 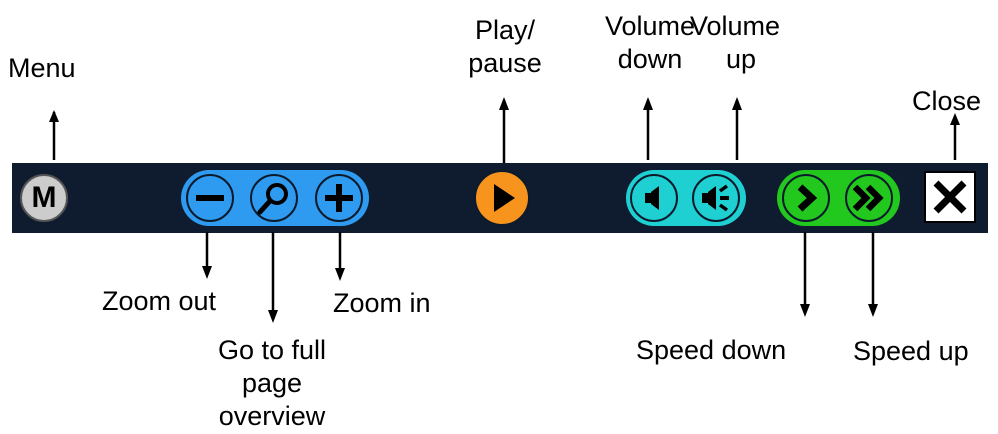 I want to click on arrowhead-zoom-in, so click(x=340, y=274).